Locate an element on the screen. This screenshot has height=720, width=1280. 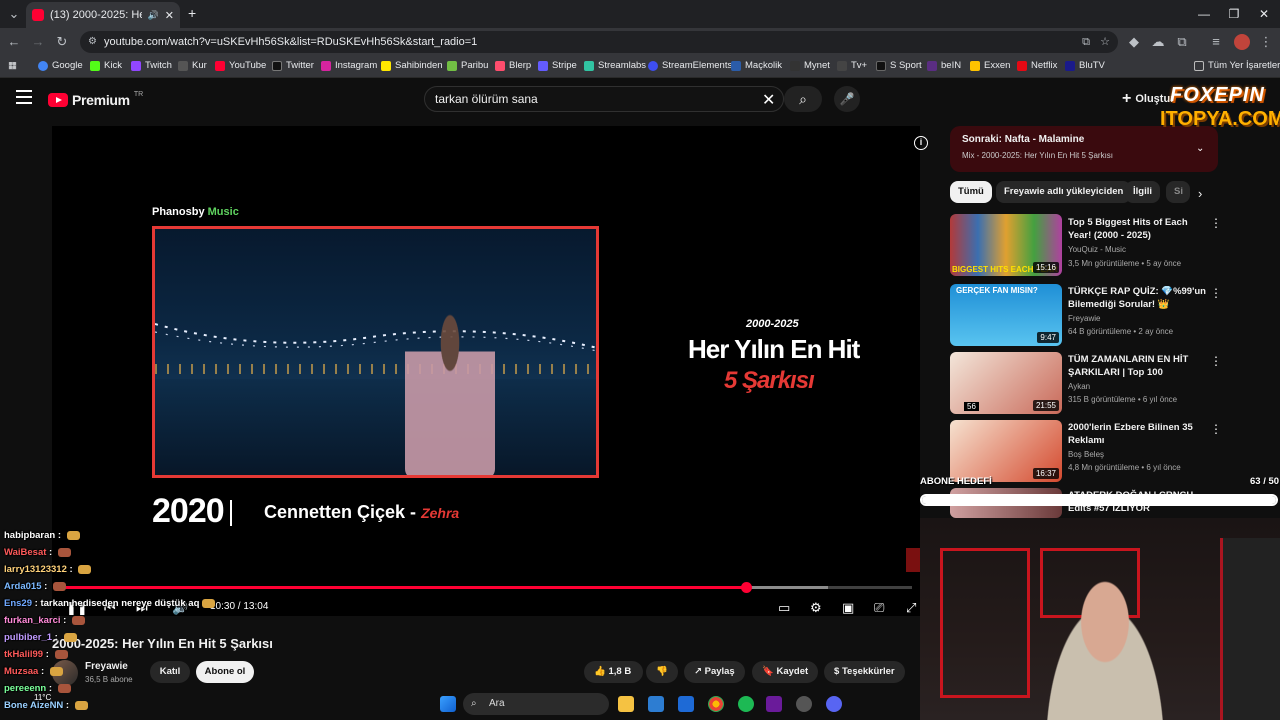
theater-mode-icon: ▣ is located at coordinates (848, 608).